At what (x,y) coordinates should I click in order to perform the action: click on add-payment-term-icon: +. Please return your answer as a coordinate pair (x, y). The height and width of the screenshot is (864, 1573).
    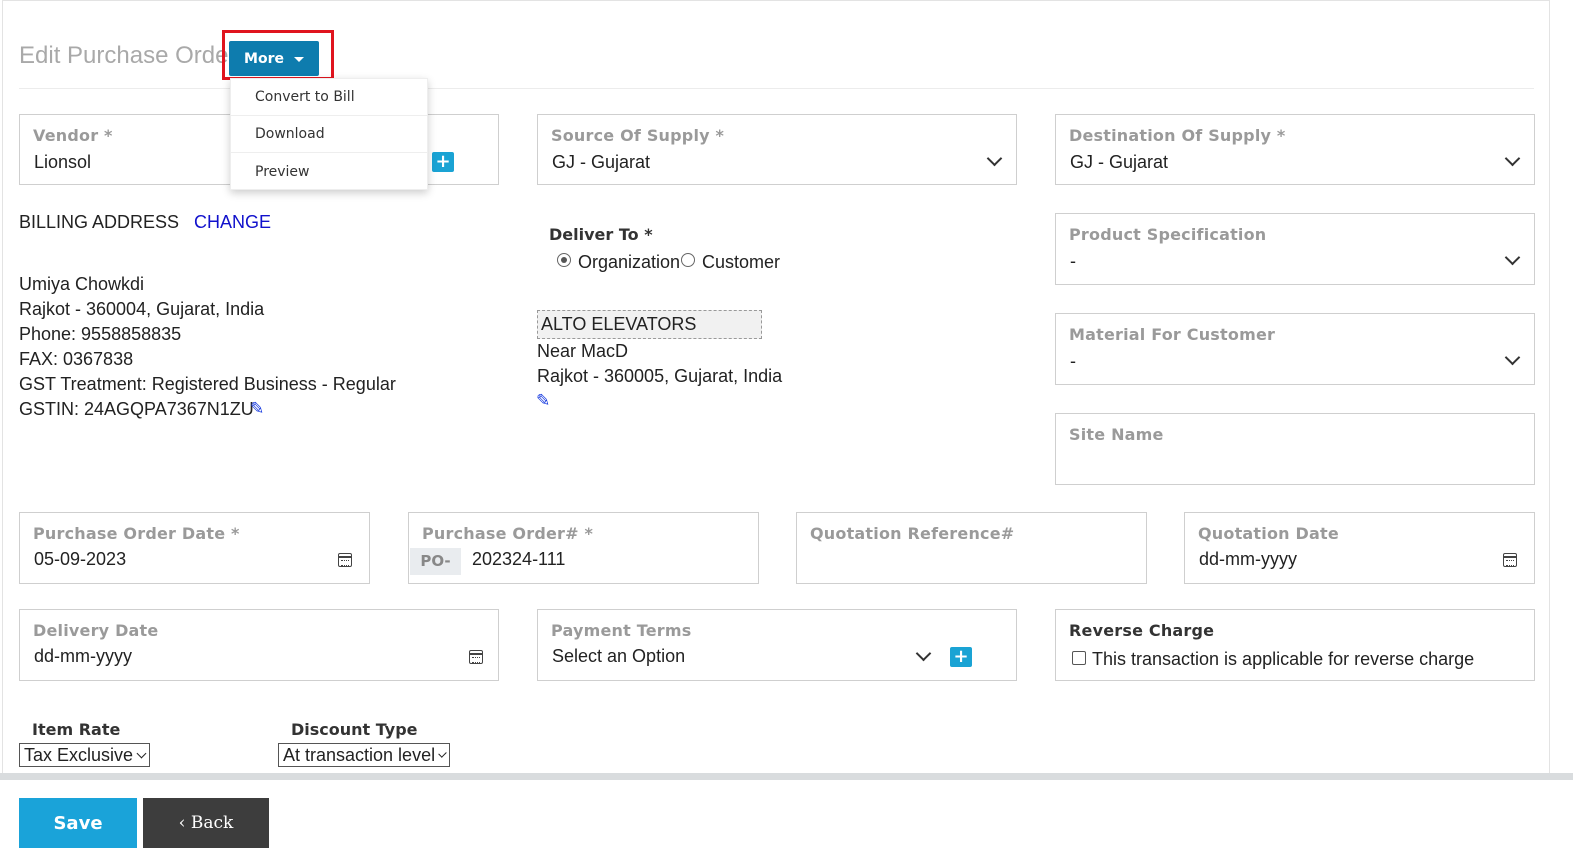
    Looking at the image, I should click on (961, 657).